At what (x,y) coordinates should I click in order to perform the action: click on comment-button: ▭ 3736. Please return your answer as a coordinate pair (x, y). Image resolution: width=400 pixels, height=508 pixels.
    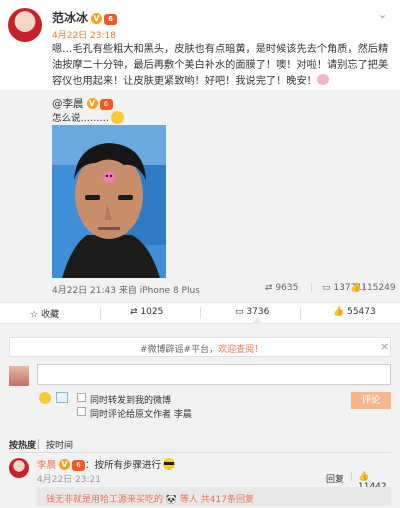
    Looking at the image, I should click on (252, 312).